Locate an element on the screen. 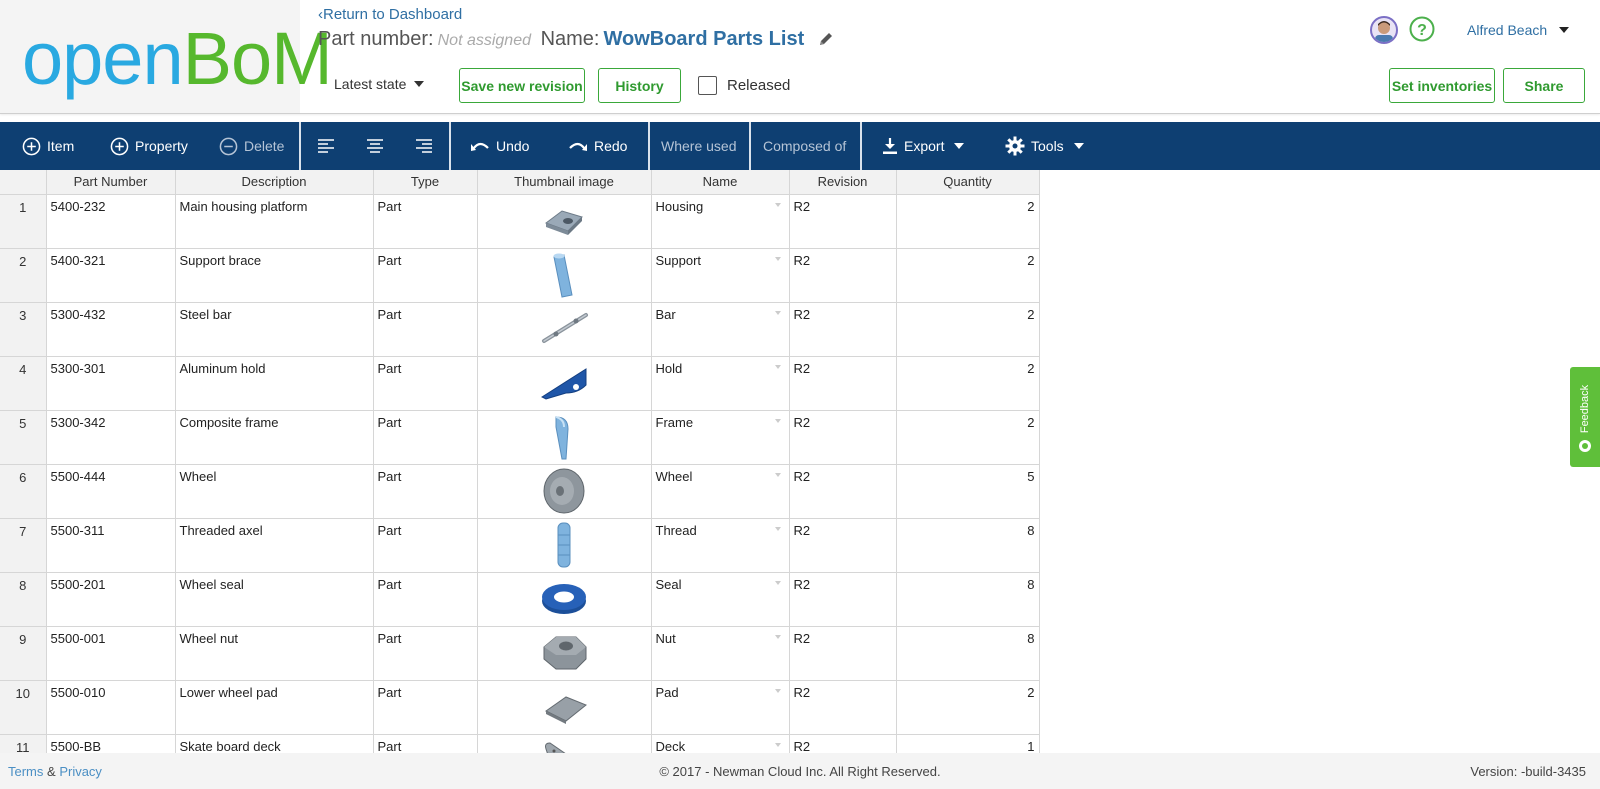 This screenshot has height=789, width=1600. col-header-revision: Revision is located at coordinates (843, 182).